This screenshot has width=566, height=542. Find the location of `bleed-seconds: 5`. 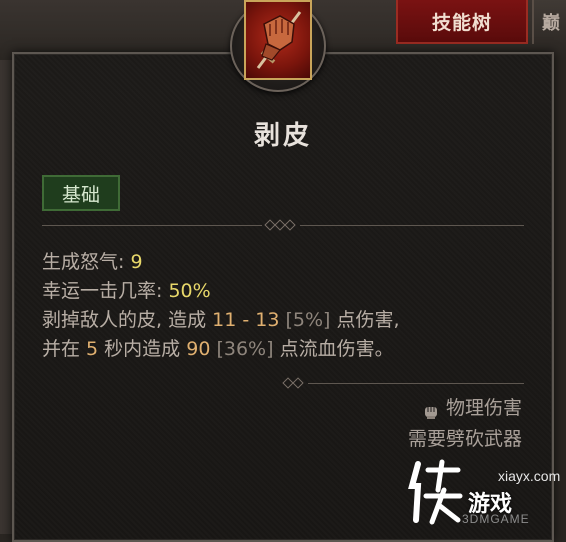

bleed-seconds: 5 is located at coordinates (92, 349).